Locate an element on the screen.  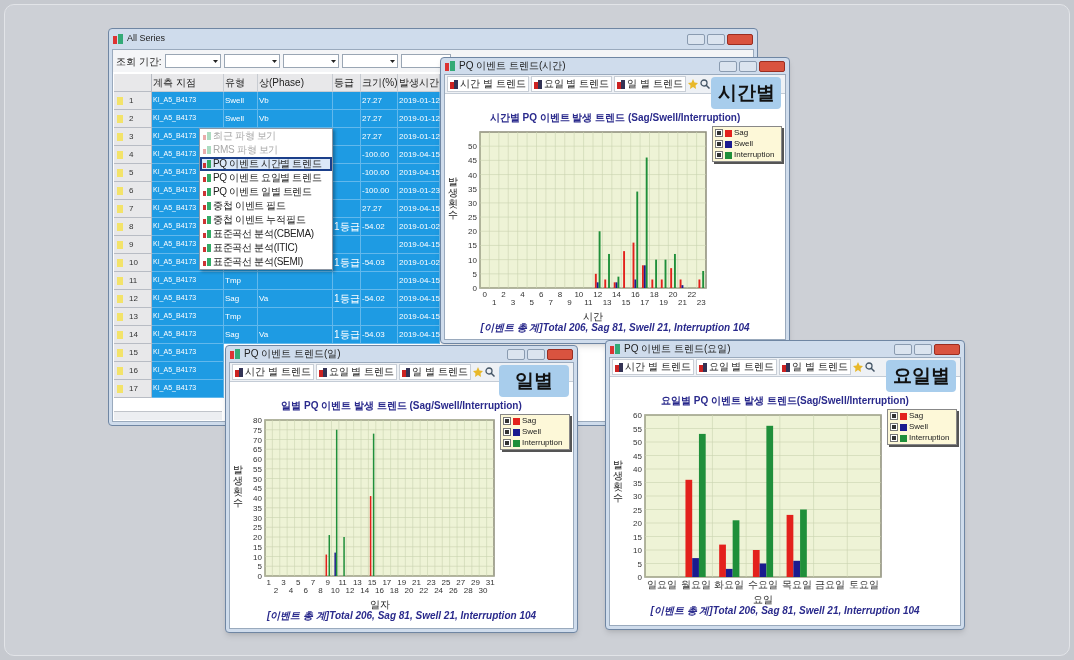
x-tick-label: 일요일 is located at coordinates (661, 584).